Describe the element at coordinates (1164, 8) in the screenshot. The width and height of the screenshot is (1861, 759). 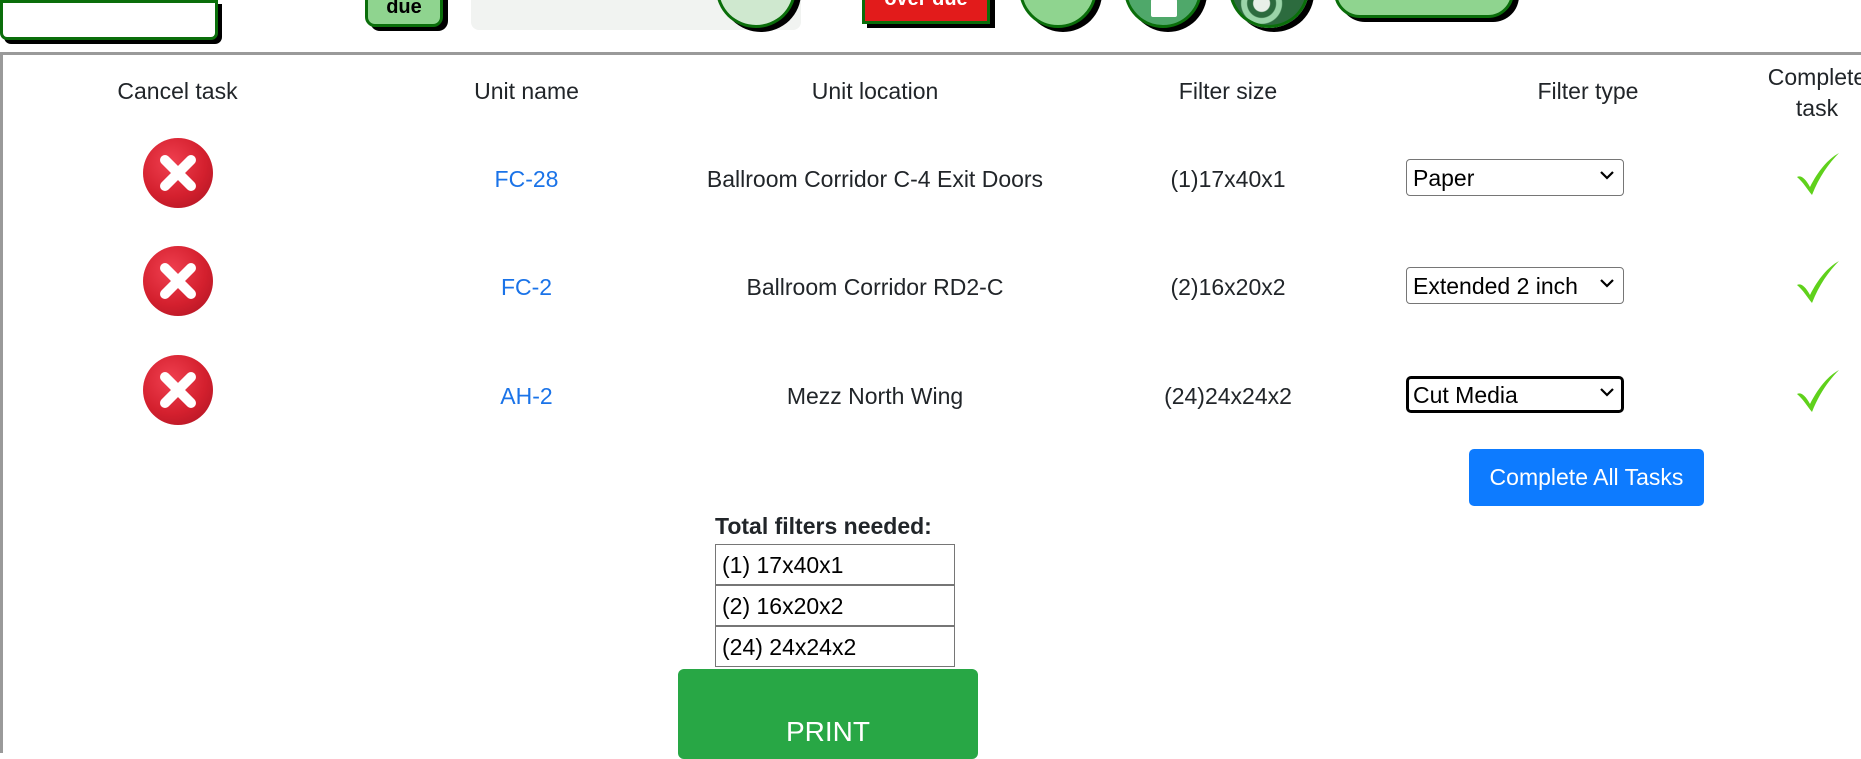
I see `document-icon` at that location.